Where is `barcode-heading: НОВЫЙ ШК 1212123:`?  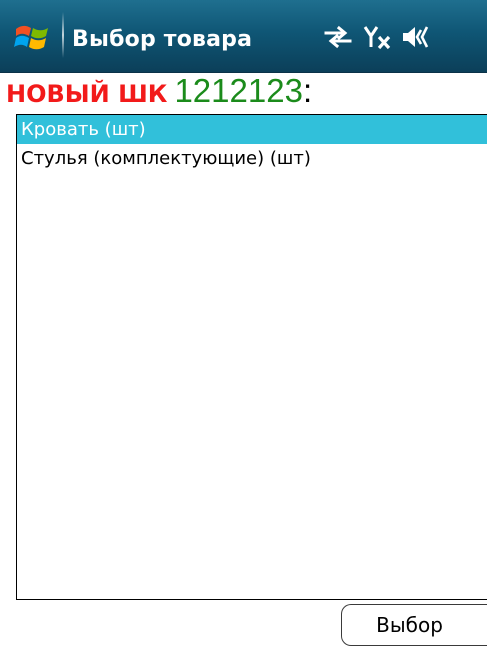
barcode-heading: НОВЫЙ ШК 1212123: is located at coordinates (159, 93).